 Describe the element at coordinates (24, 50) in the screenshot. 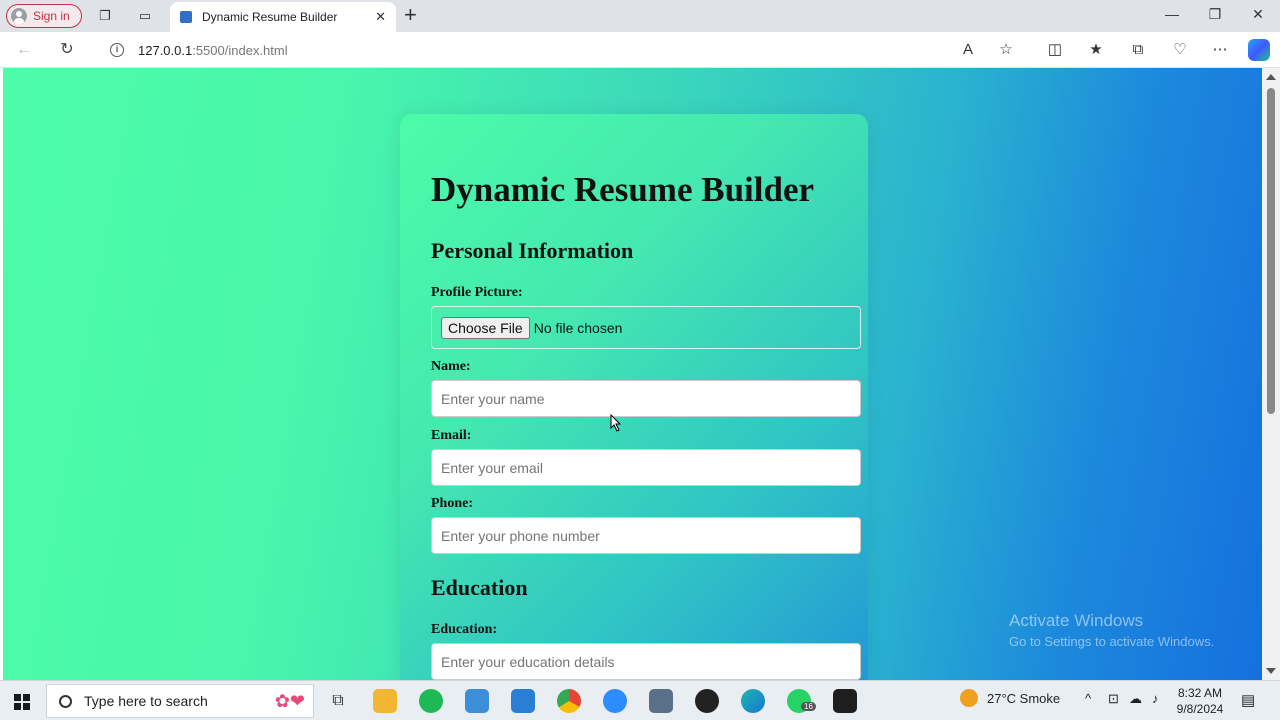

I see `back-icon: ←` at that location.